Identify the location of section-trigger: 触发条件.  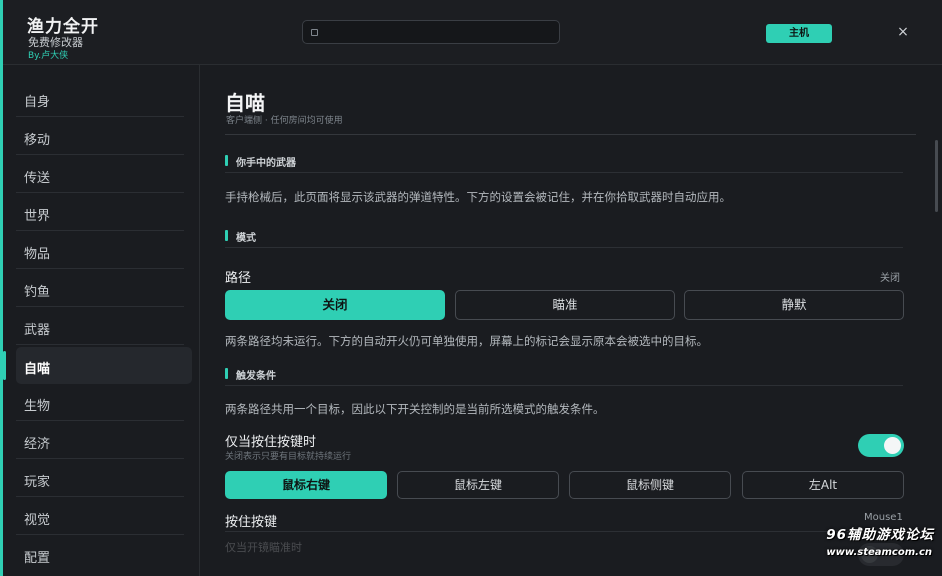
(564, 375).